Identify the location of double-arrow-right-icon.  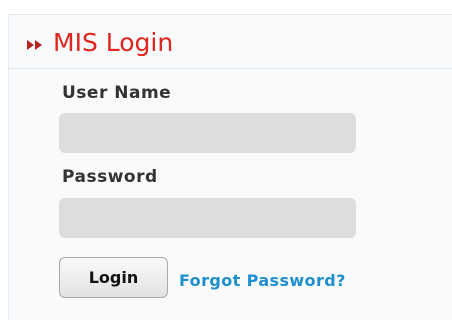
(34, 45).